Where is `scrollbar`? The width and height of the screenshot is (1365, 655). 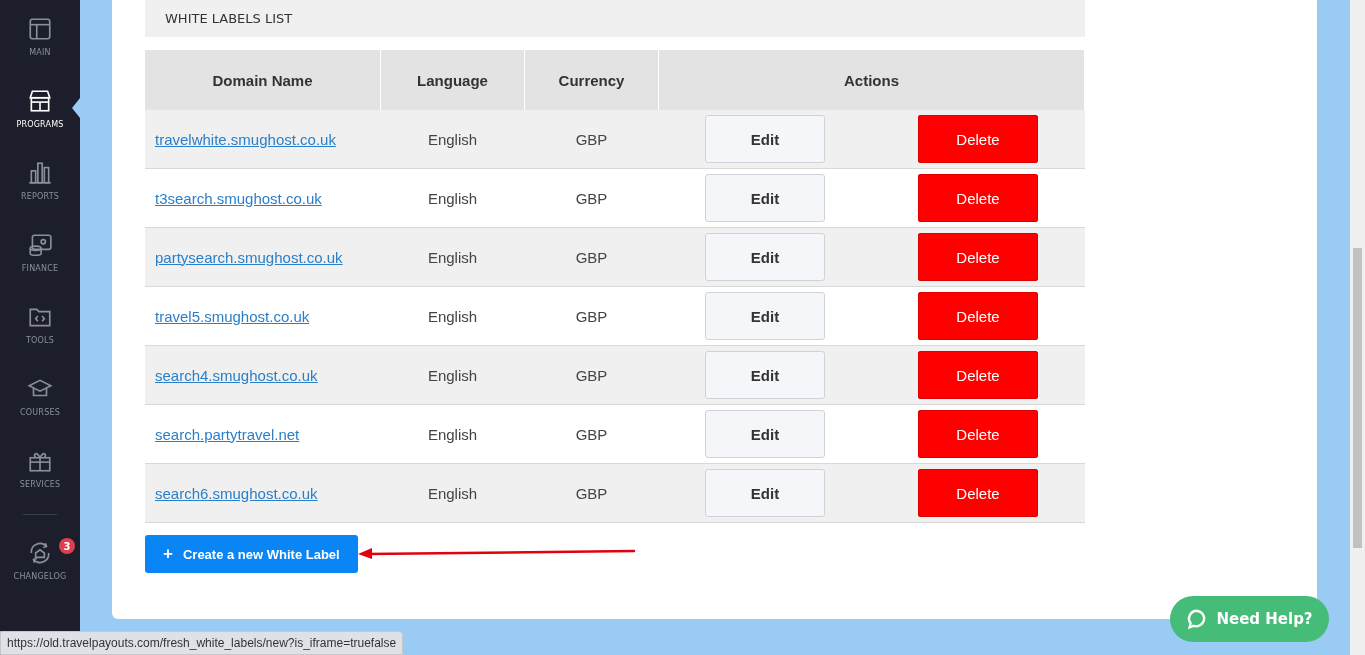 scrollbar is located at coordinates (1357, 327).